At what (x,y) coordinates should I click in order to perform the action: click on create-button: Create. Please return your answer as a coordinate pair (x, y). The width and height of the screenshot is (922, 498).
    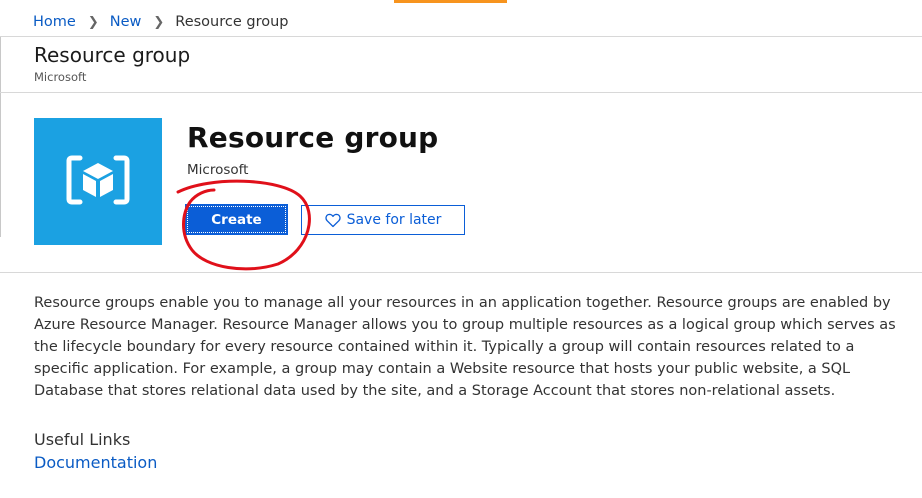
    Looking at the image, I should click on (236, 219).